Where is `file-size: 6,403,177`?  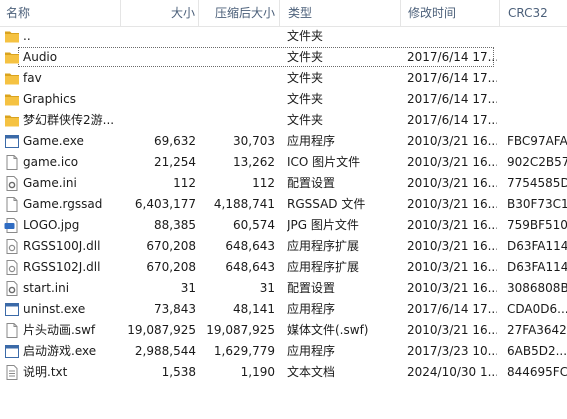
file-size: 6,403,177 is located at coordinates (165, 204).